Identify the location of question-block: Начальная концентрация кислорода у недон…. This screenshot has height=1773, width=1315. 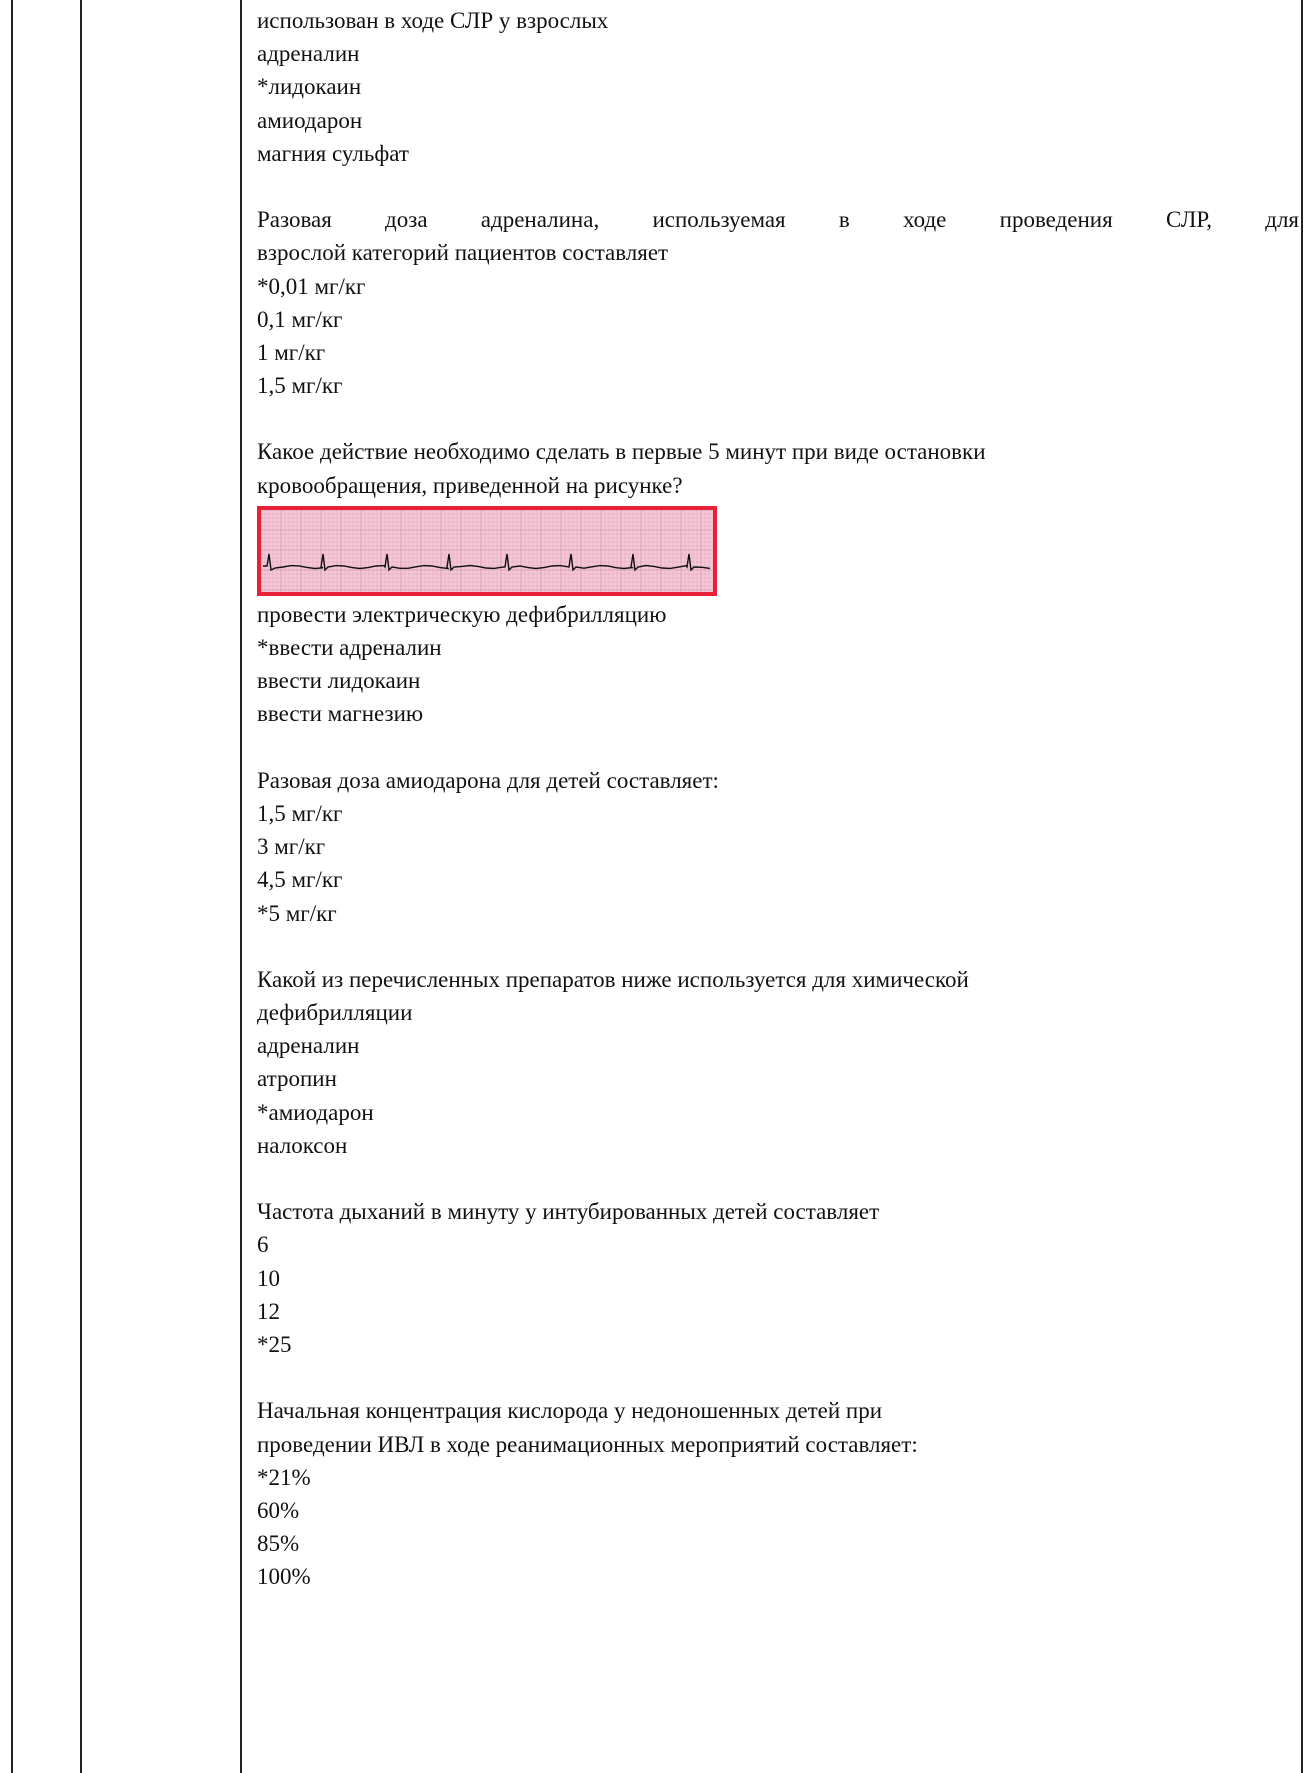
(778, 1493).